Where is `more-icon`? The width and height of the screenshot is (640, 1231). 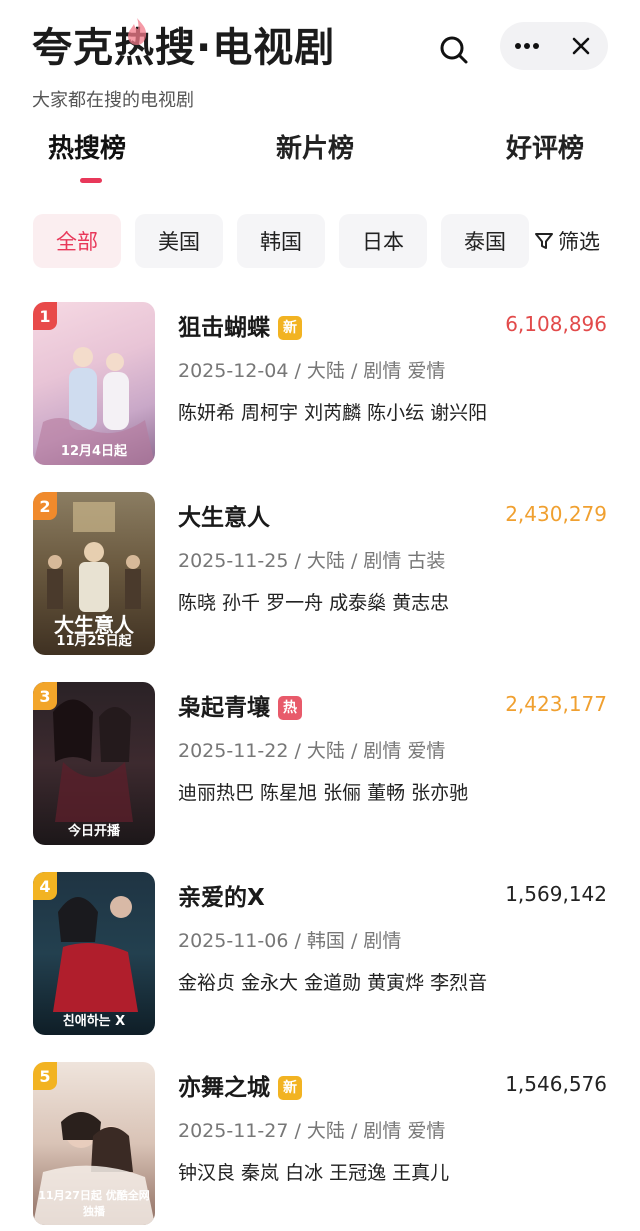 more-icon is located at coordinates (527, 46).